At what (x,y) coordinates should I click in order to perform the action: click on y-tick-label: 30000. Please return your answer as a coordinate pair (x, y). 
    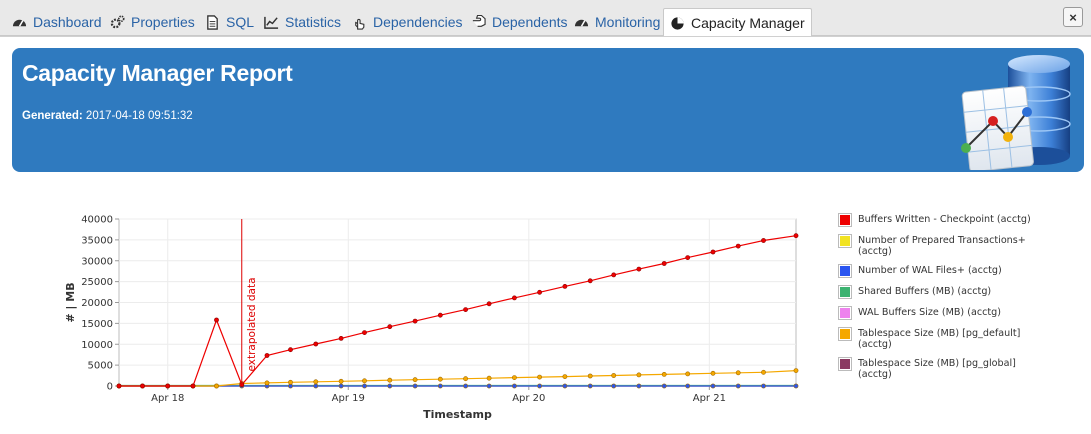
    Looking at the image, I should click on (97, 261).